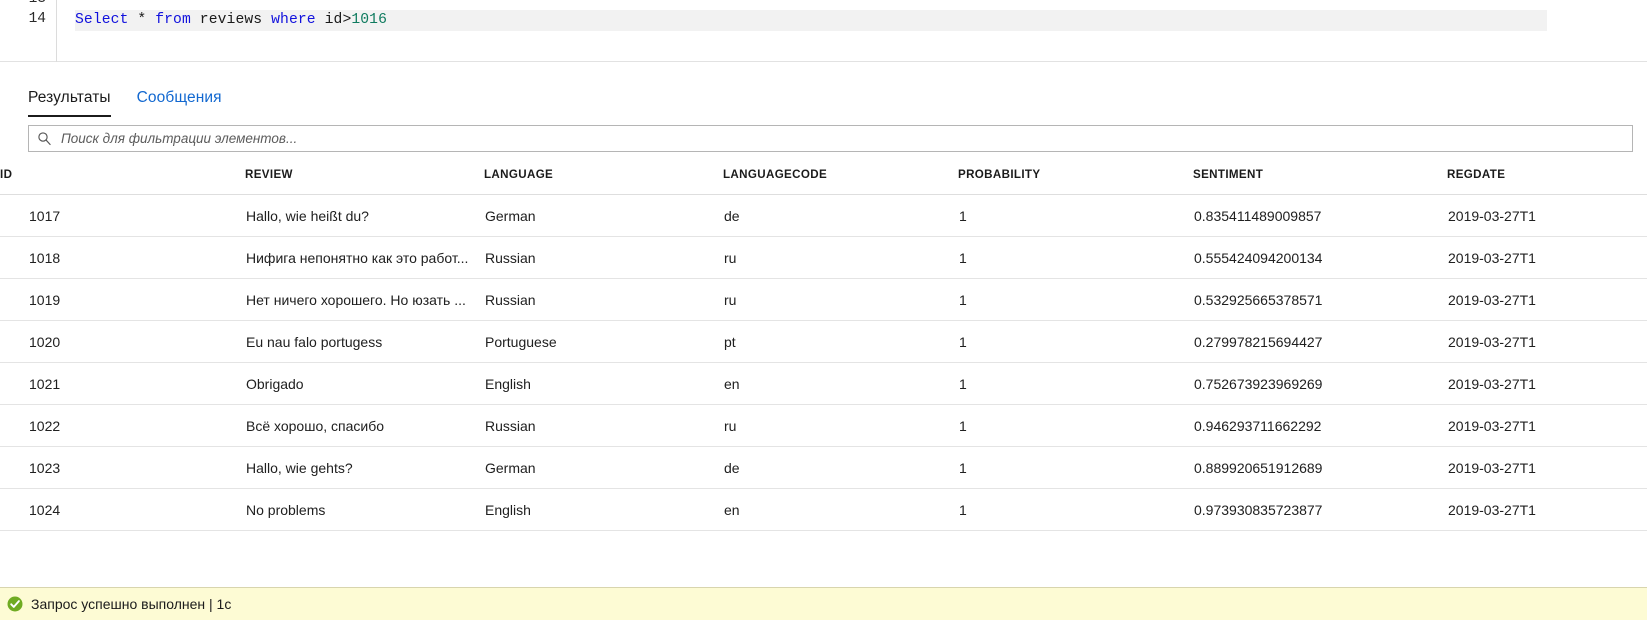  What do you see at coordinates (122, 299) in the screenshot?
I see `cell-id: 1019` at bounding box center [122, 299].